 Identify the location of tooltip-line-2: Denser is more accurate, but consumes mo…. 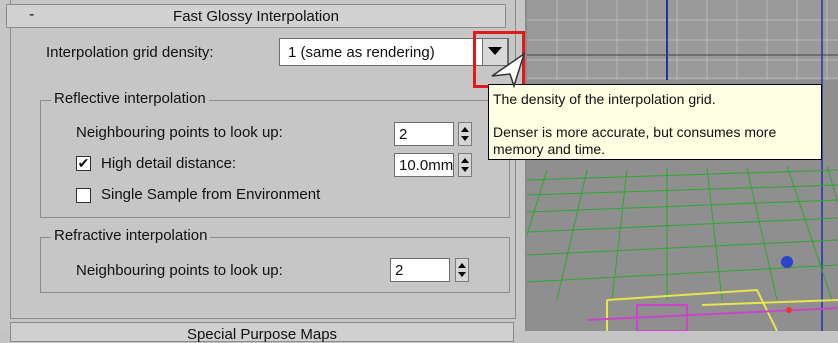
(635, 132).